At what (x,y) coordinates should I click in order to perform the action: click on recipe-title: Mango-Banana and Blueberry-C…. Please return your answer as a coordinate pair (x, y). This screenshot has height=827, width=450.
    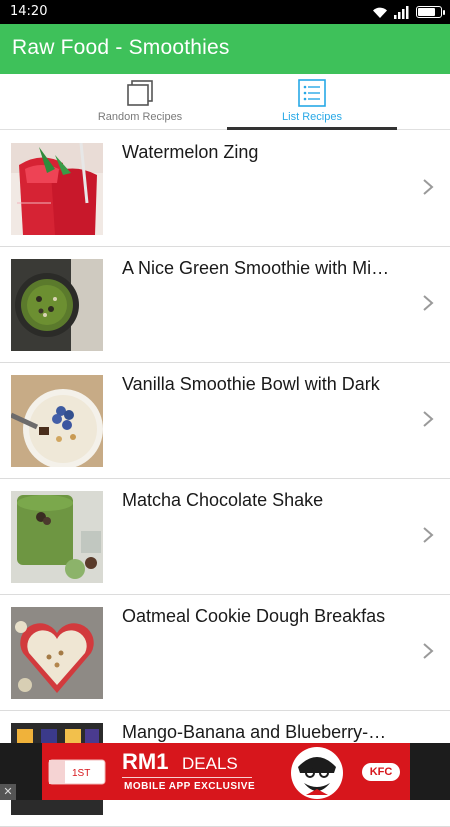
    Looking at the image, I should click on (256, 732).